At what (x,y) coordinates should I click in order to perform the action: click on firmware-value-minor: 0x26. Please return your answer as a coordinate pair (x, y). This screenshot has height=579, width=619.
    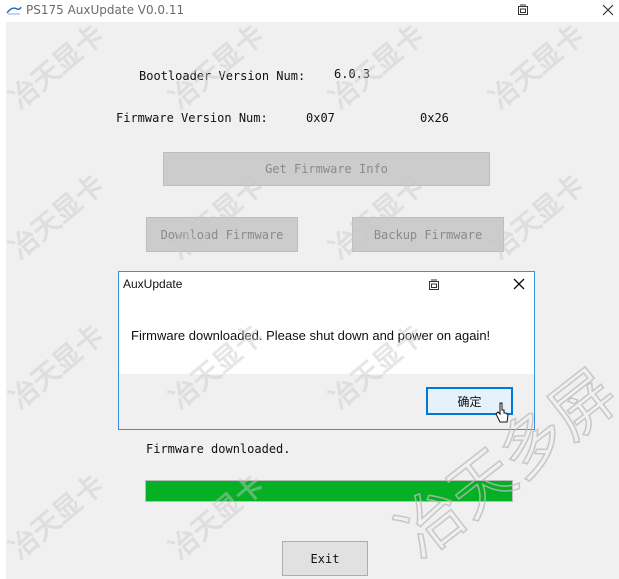
    Looking at the image, I should click on (434, 118).